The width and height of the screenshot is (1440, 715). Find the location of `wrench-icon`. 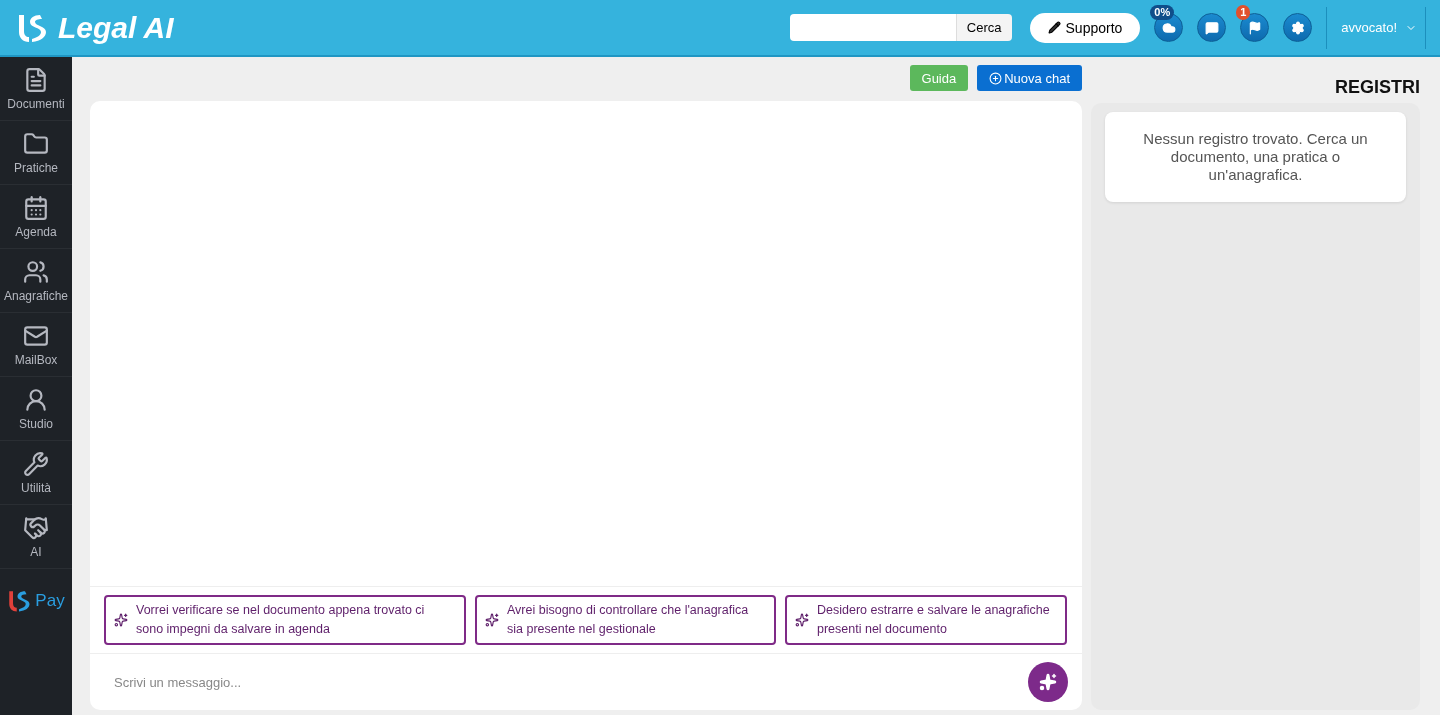

wrench-icon is located at coordinates (36, 463).